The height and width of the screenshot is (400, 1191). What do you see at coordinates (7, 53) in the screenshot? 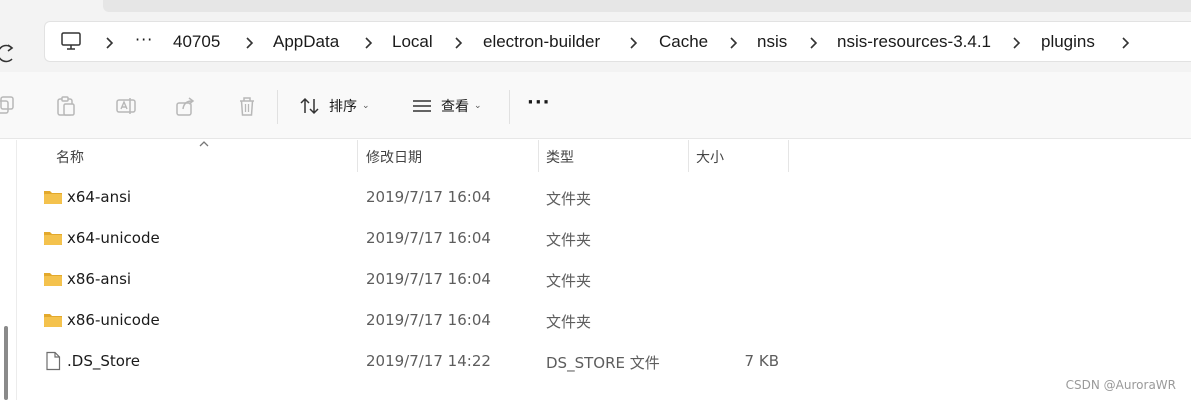
I see `refresh-icon` at bounding box center [7, 53].